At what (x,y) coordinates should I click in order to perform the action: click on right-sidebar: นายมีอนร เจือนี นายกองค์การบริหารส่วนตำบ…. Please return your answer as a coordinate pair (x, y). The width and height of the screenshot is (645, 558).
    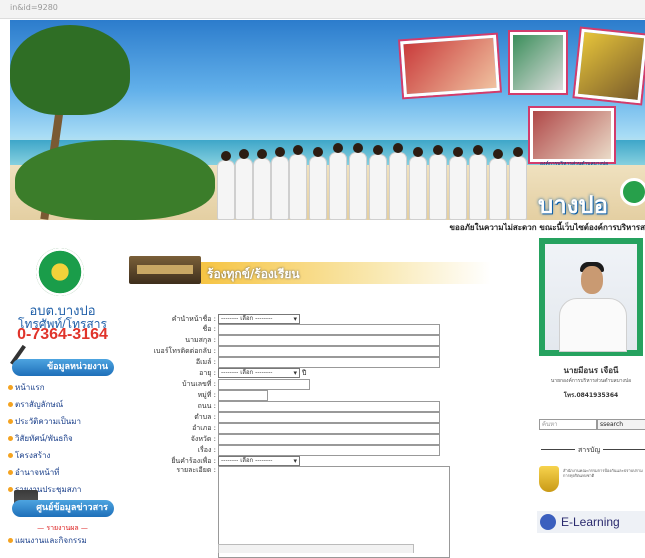
    Looking at the image, I should click on (591, 392).